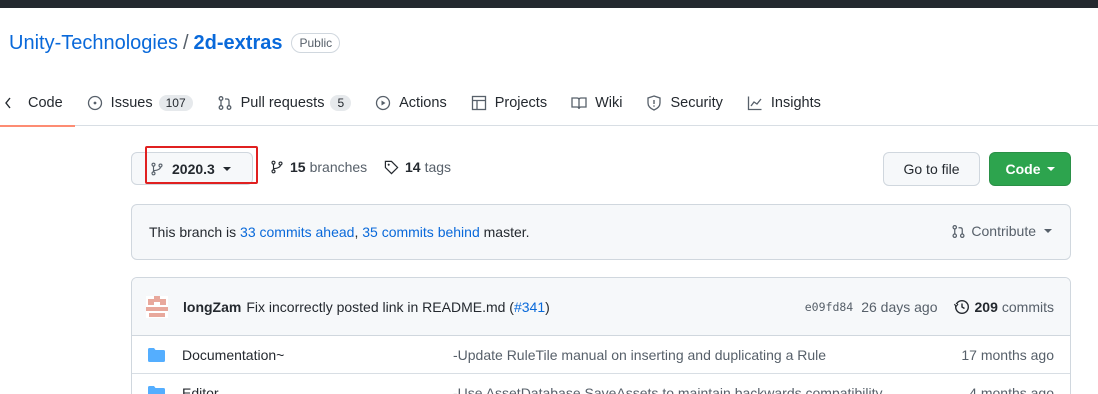 This screenshot has height=394, width=1098. I want to click on go-to-file-button: Go to file, so click(931, 169).